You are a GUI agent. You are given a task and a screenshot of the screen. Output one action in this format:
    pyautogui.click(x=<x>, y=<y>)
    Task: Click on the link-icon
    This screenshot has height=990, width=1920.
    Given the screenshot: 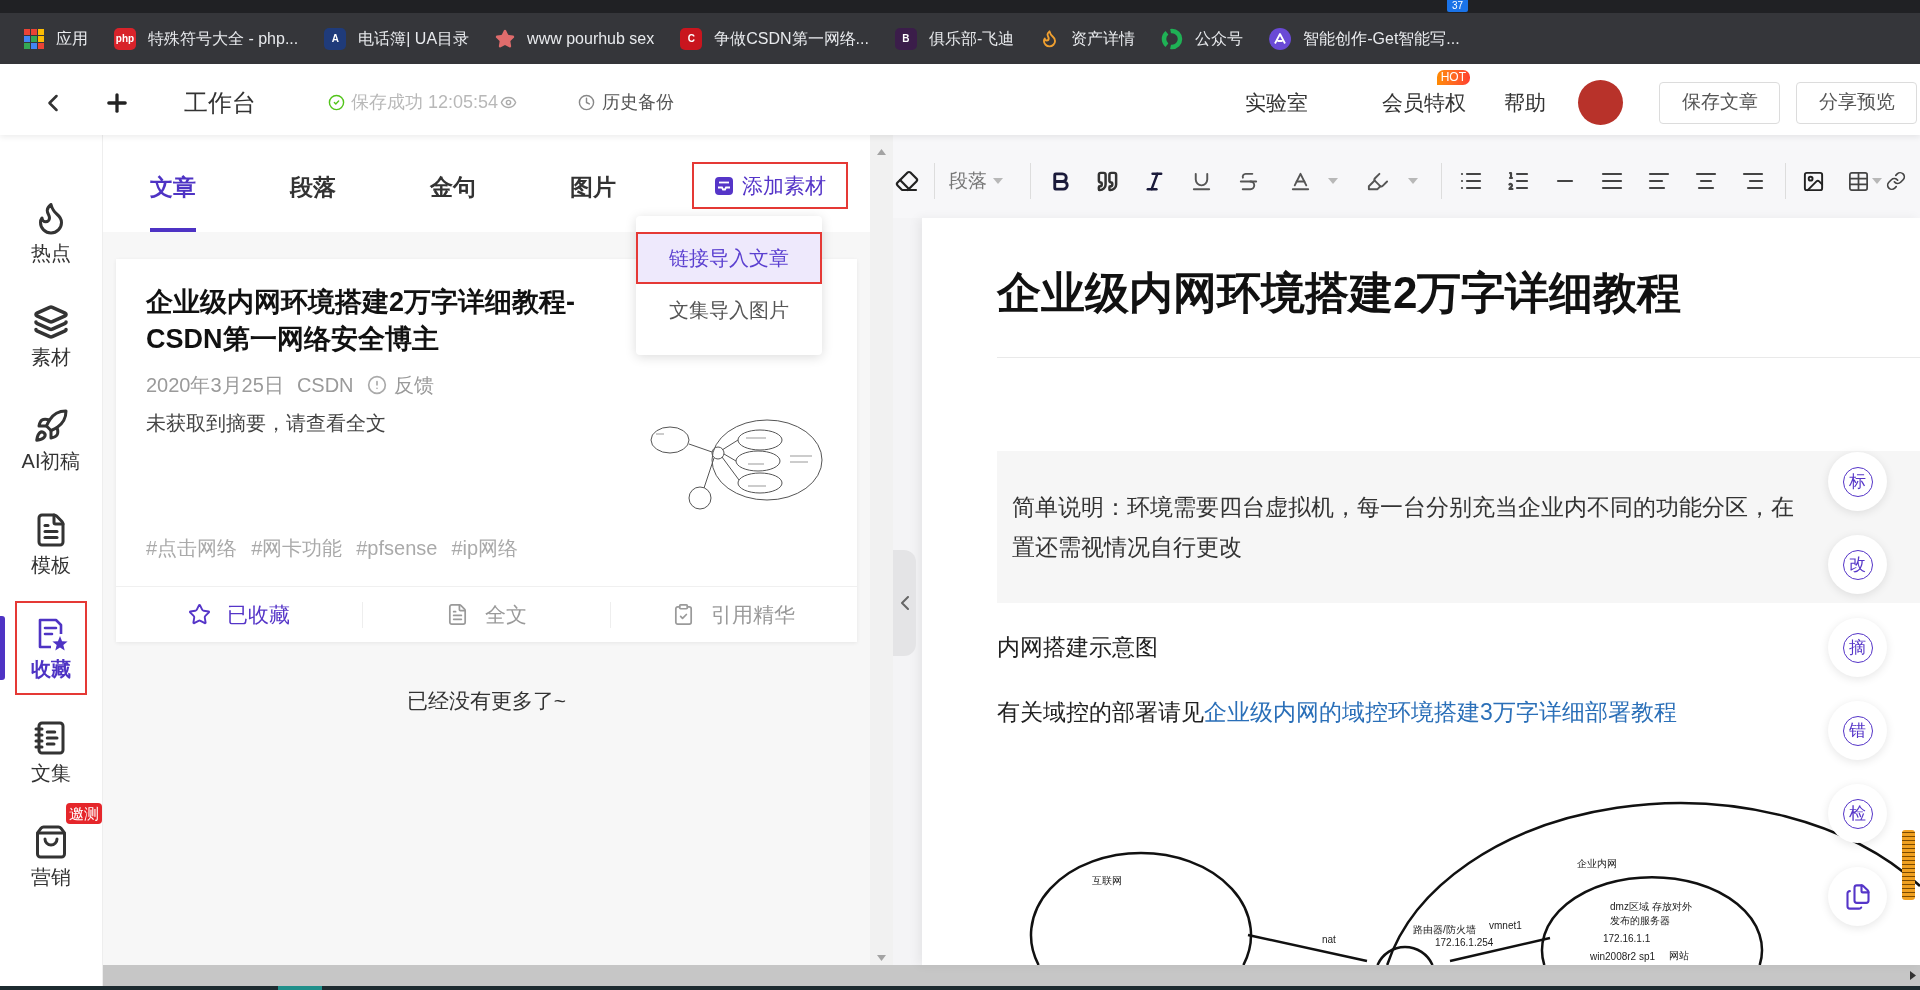 What is the action you would take?
    pyautogui.click(x=1896, y=181)
    